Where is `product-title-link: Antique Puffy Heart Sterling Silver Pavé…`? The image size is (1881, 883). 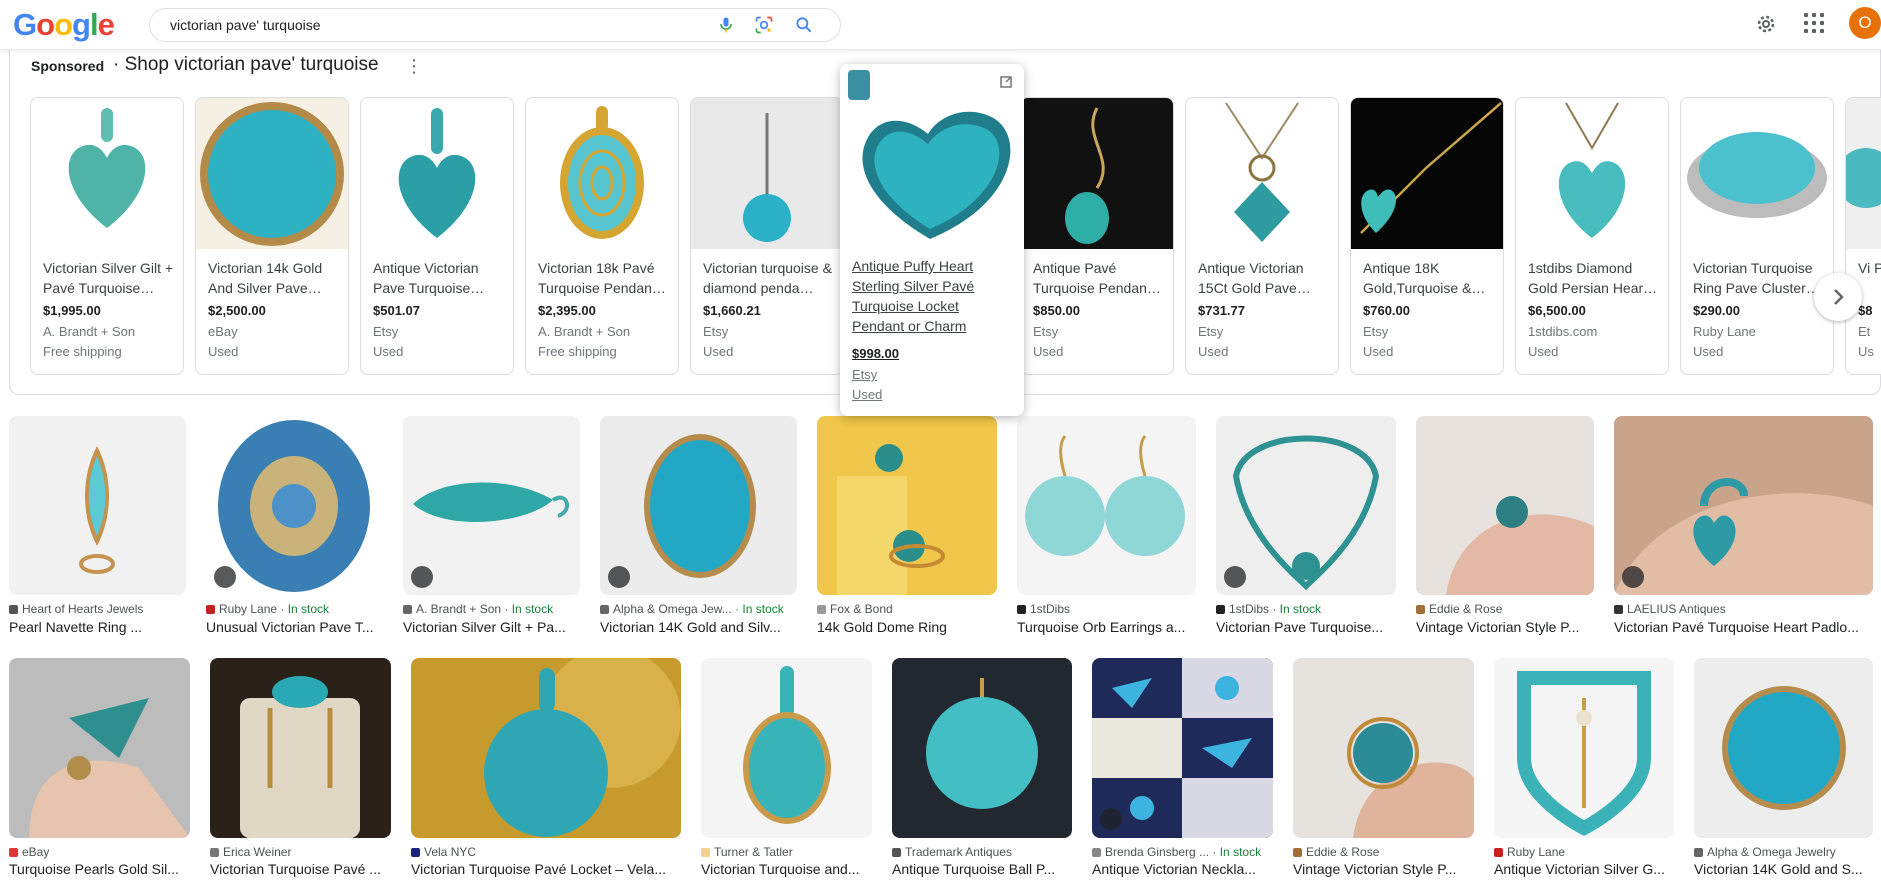 product-title-link: Antique Puffy Heart Sterling Silver Pavé… is located at coordinates (932, 296).